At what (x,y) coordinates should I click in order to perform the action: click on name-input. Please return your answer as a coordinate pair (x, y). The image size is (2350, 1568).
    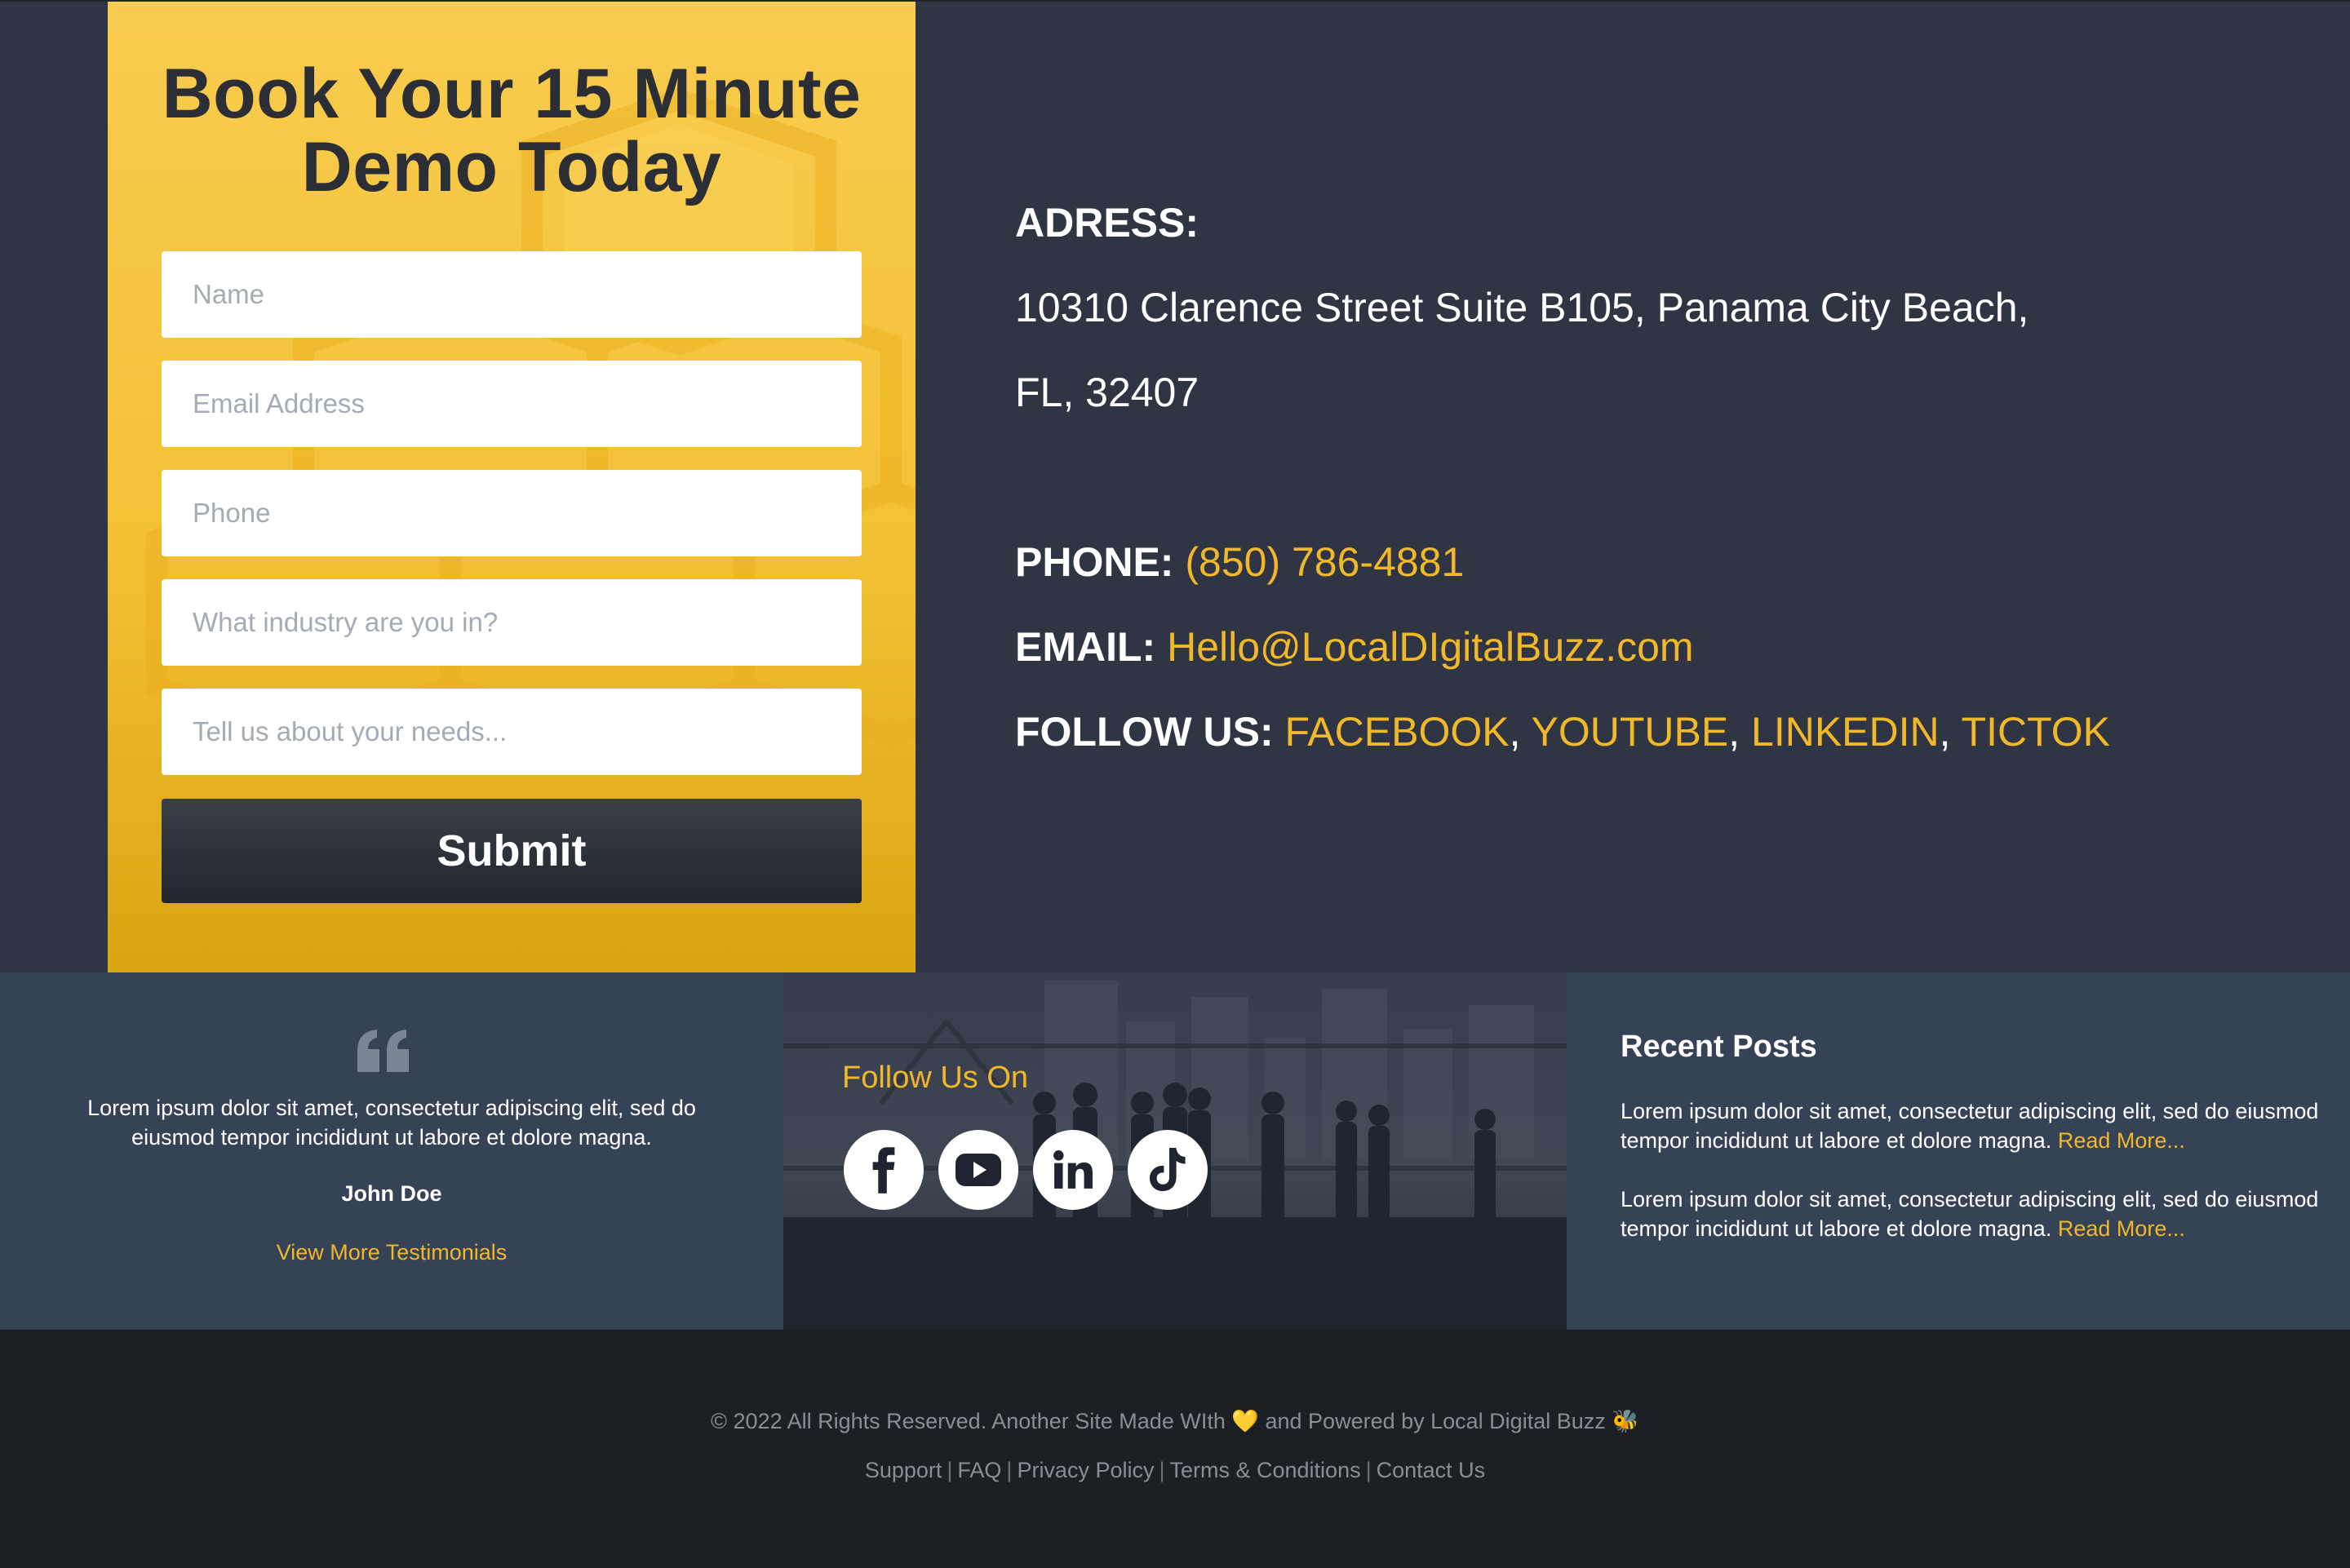
    Looking at the image, I should click on (512, 294).